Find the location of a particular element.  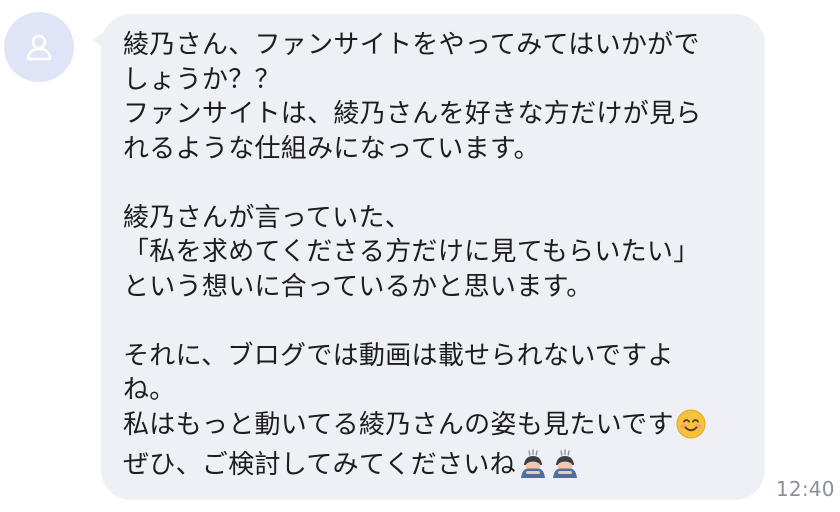

message-line: 綾乃さん、ファンサイトをやってみてはいかがで is located at coordinates (411, 45).